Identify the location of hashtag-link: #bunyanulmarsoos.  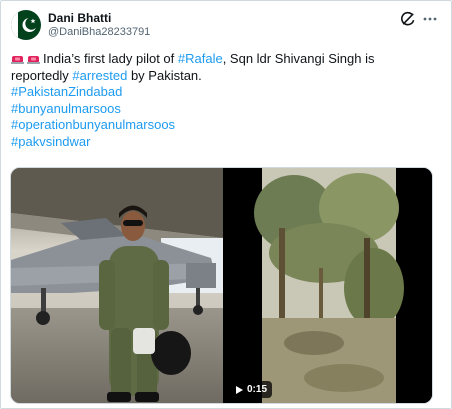
(221, 109).